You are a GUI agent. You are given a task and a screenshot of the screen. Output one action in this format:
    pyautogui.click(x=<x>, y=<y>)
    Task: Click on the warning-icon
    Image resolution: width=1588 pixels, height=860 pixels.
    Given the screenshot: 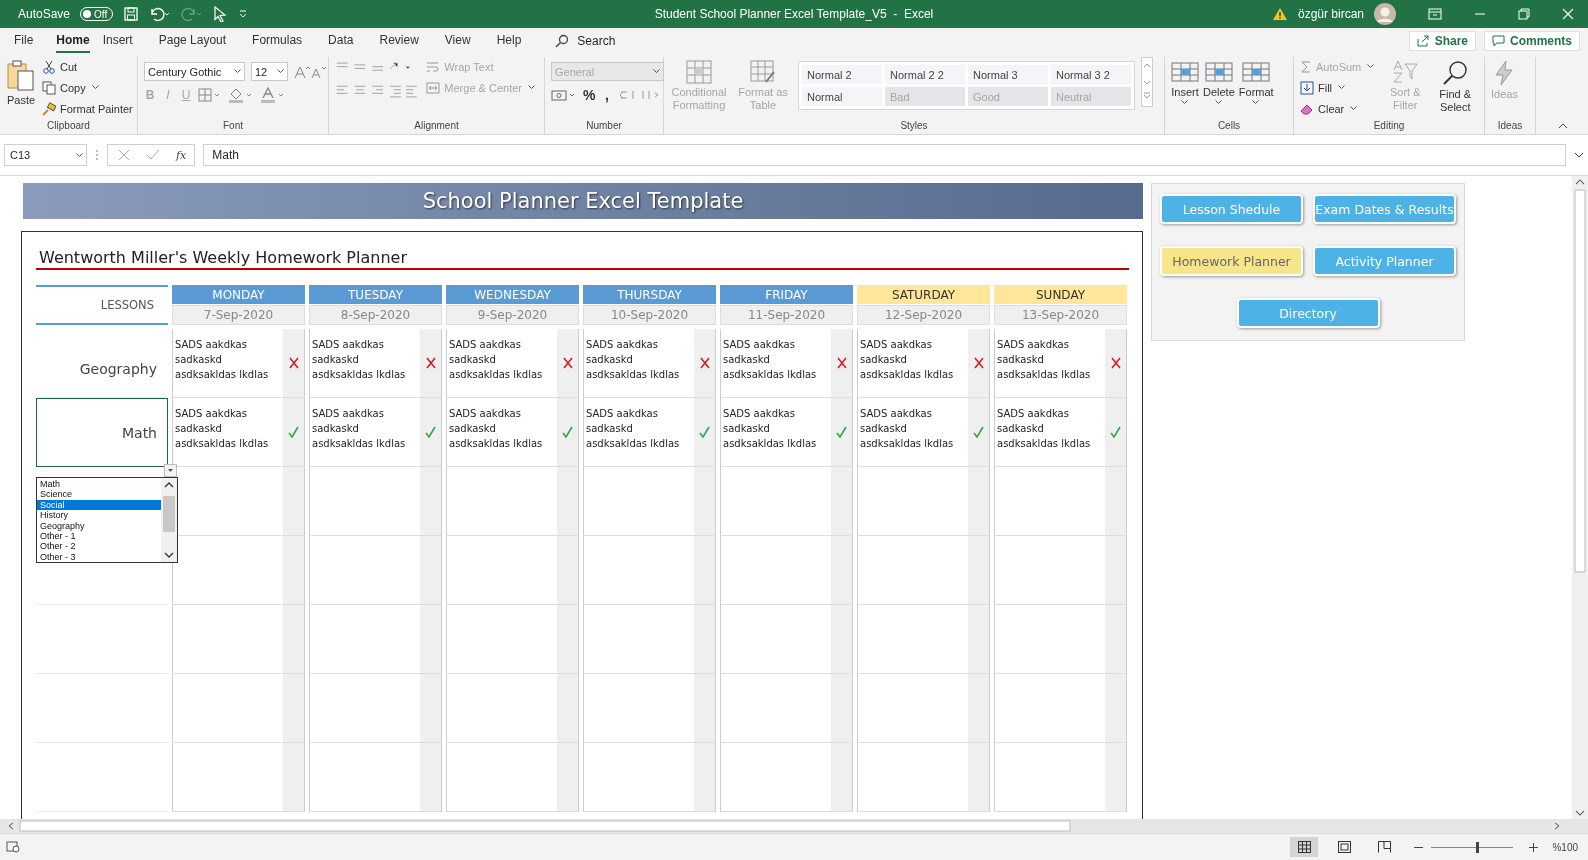 What is the action you would take?
    pyautogui.click(x=1279, y=14)
    